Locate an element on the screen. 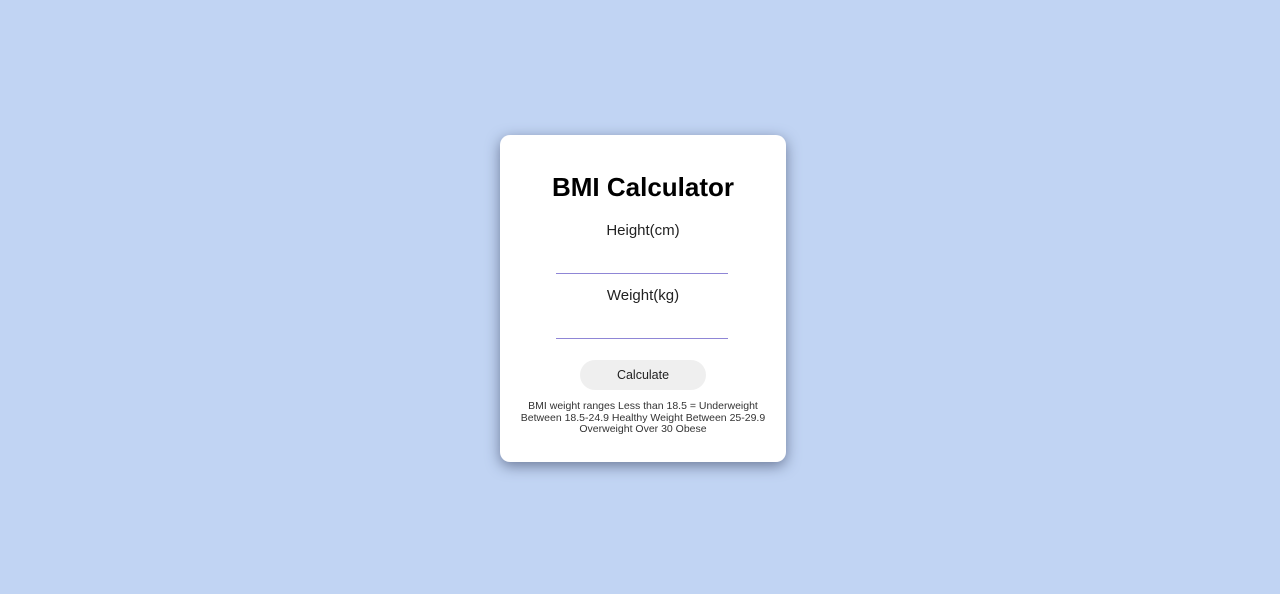 This screenshot has height=594, width=1280. weight-input is located at coordinates (642, 326).